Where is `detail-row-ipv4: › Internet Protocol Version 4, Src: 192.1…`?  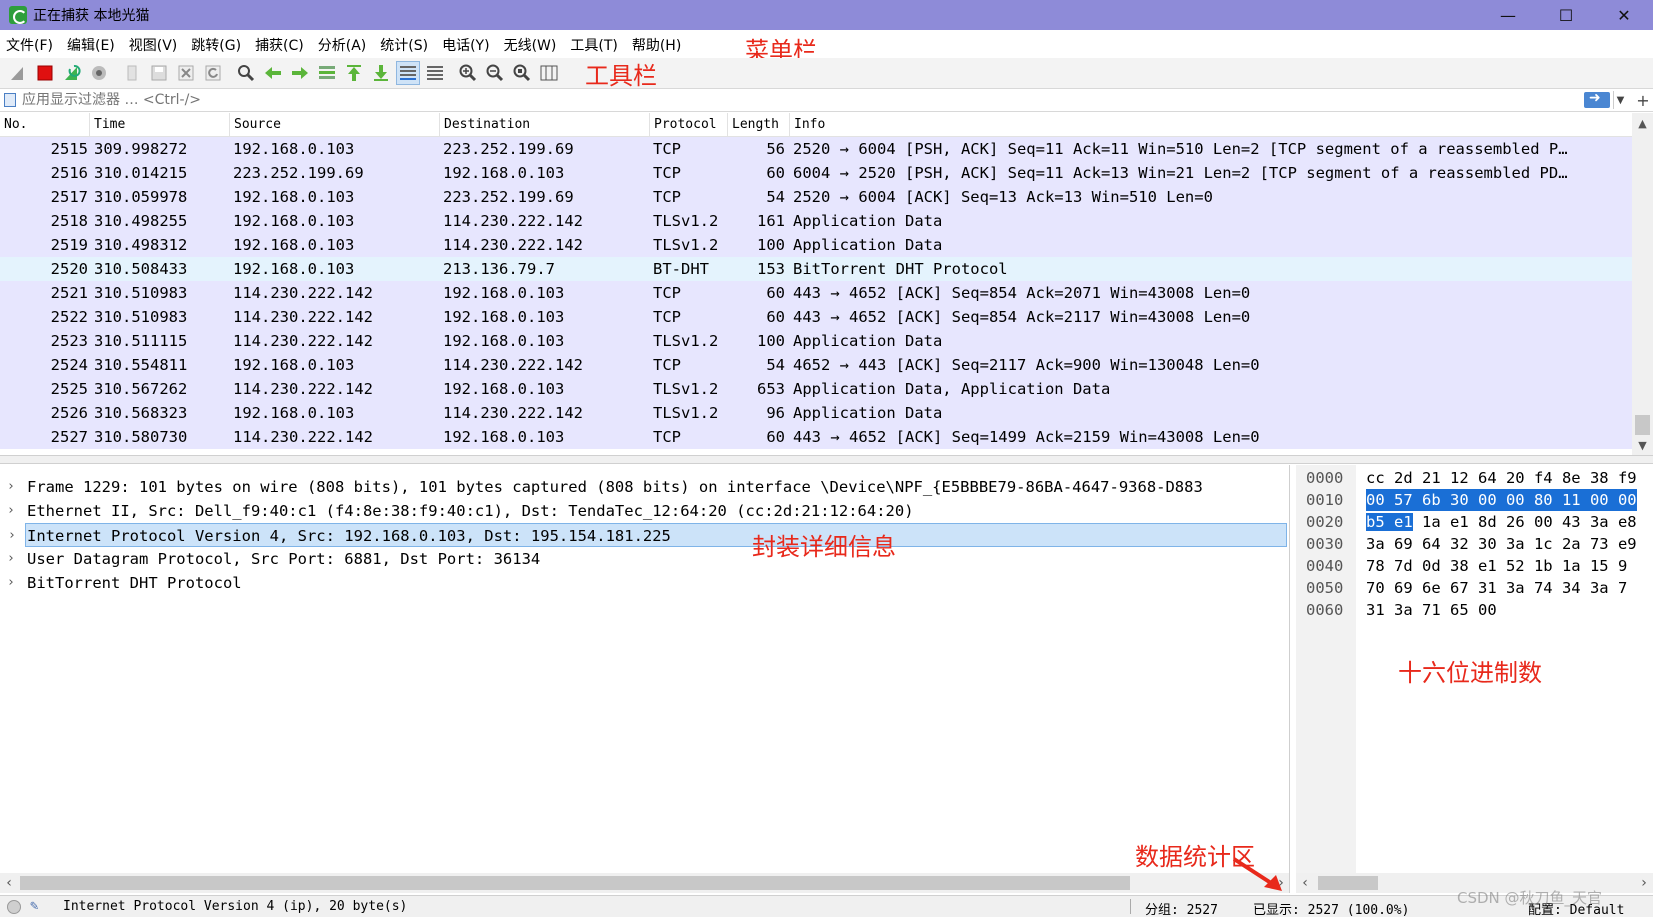
detail-row-ipv4: › Internet Protocol Version 4, Src: 192.1… is located at coordinates (647, 535).